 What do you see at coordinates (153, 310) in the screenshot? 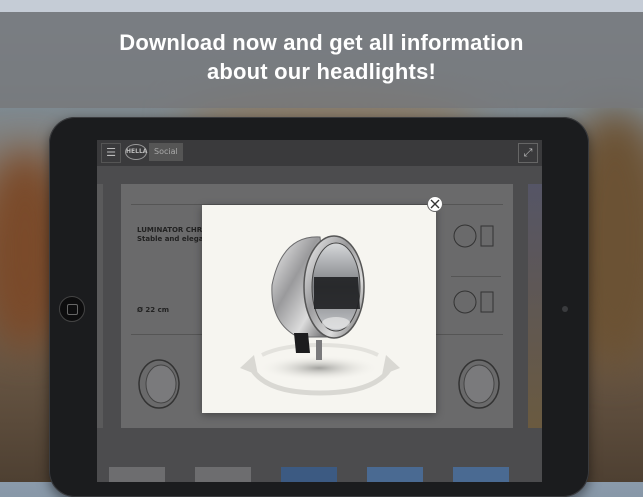
I see `doc-size-label: Ø 22 cm` at bounding box center [153, 310].